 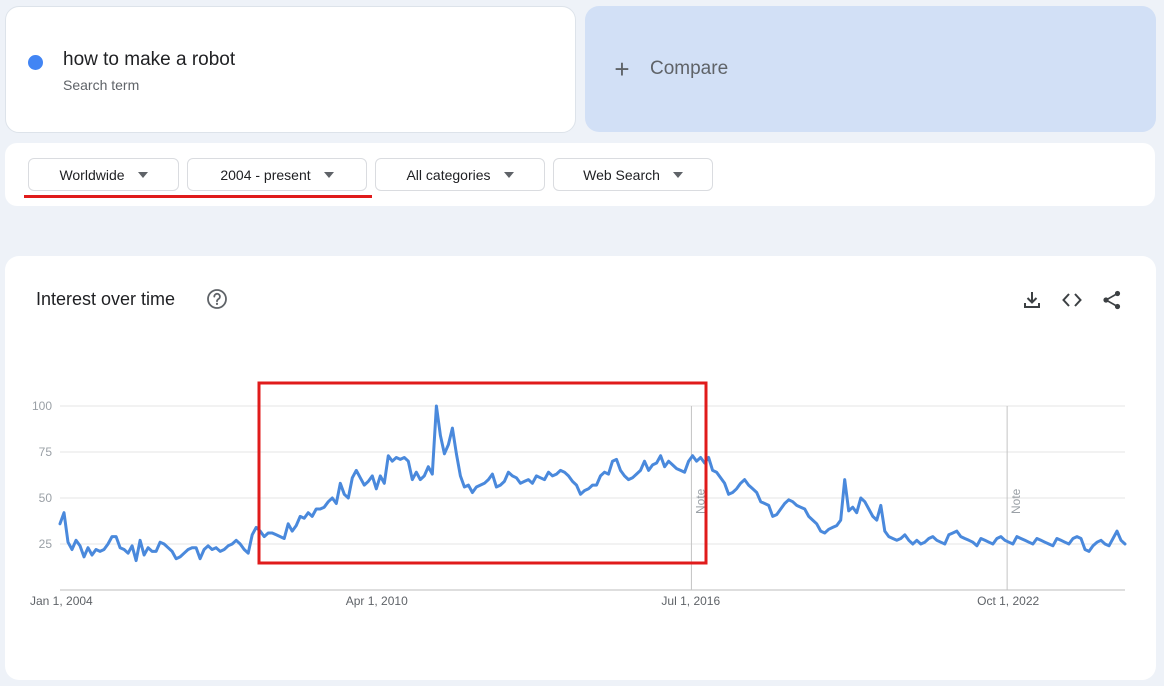 What do you see at coordinates (61, 601) in the screenshot?
I see `x-tick-label: Jan 1, 2004` at bounding box center [61, 601].